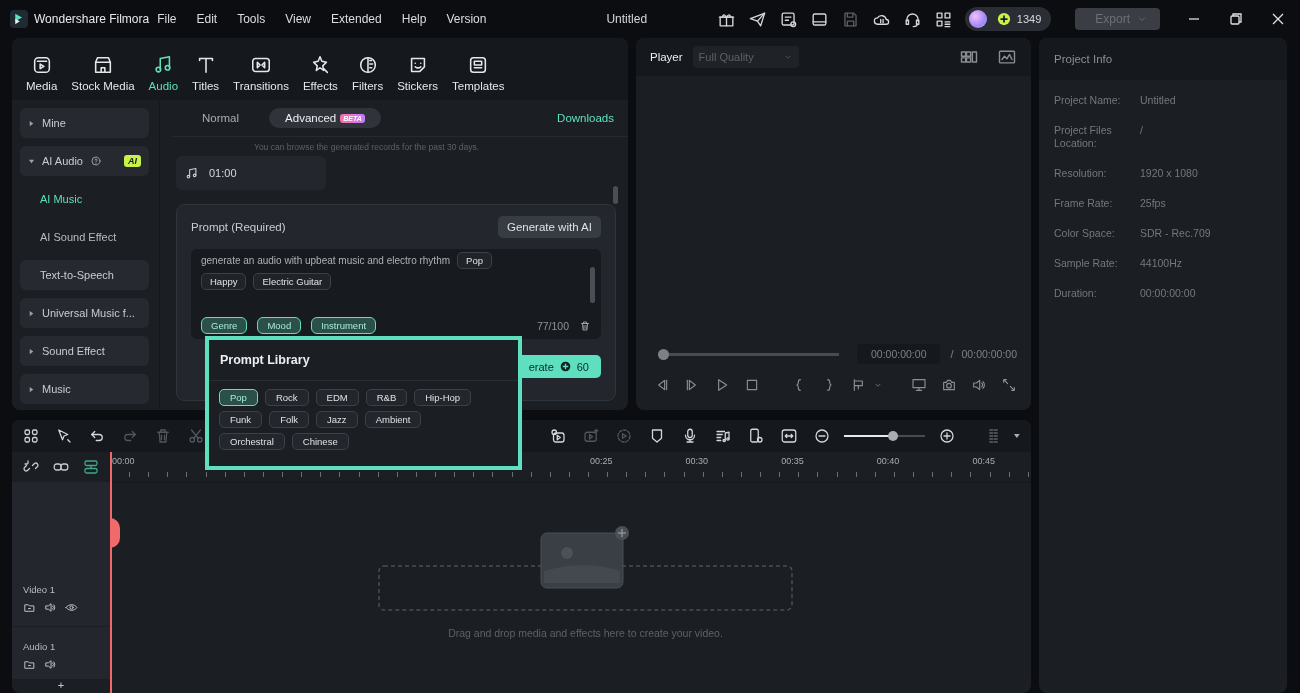  What do you see at coordinates (663, 354) in the screenshot?
I see `progress-thumb` at bounding box center [663, 354].